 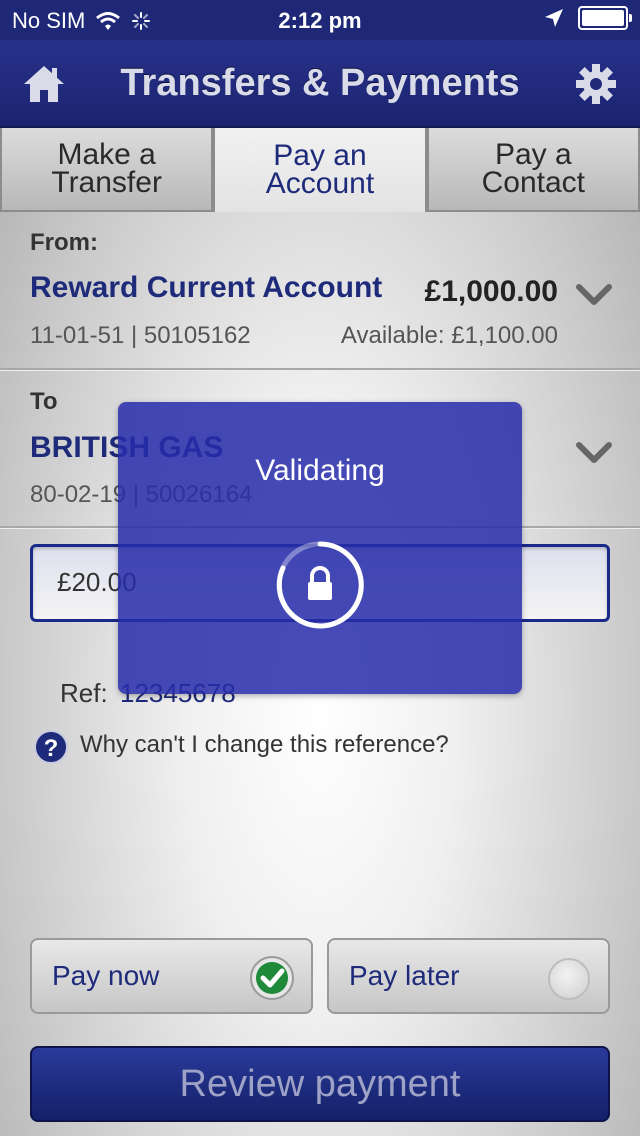 What do you see at coordinates (468, 976) in the screenshot?
I see `pay-later-option: Pay later` at bounding box center [468, 976].